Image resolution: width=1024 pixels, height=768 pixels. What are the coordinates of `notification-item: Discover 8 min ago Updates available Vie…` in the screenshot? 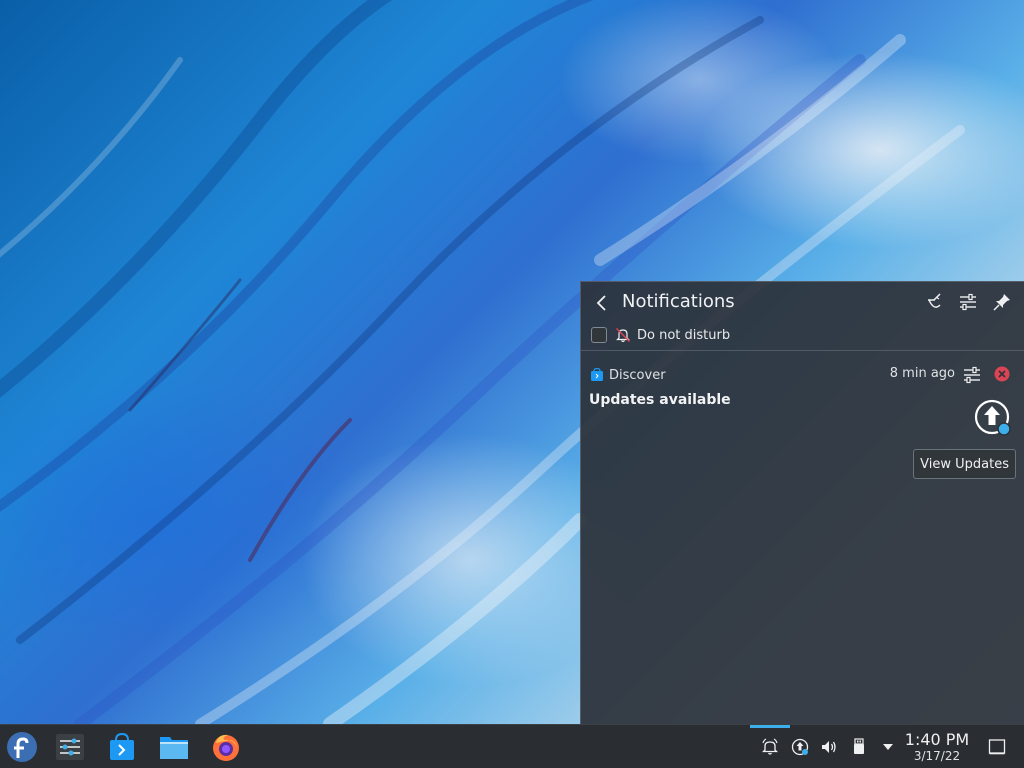 It's located at (802, 421).